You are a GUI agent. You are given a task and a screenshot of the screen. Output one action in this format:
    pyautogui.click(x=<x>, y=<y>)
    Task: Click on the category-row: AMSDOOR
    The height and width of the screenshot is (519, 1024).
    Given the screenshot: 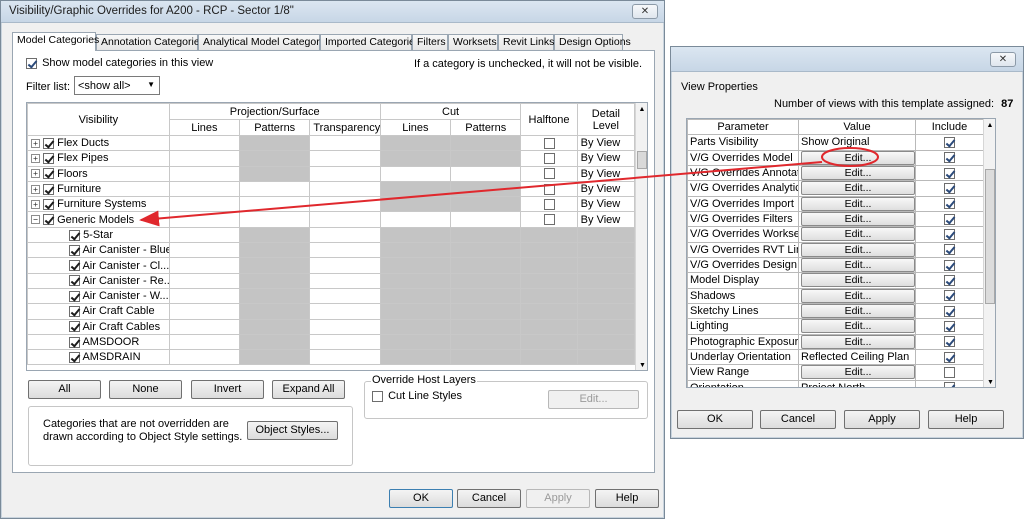 What is the action you would take?
    pyautogui.click(x=331, y=342)
    